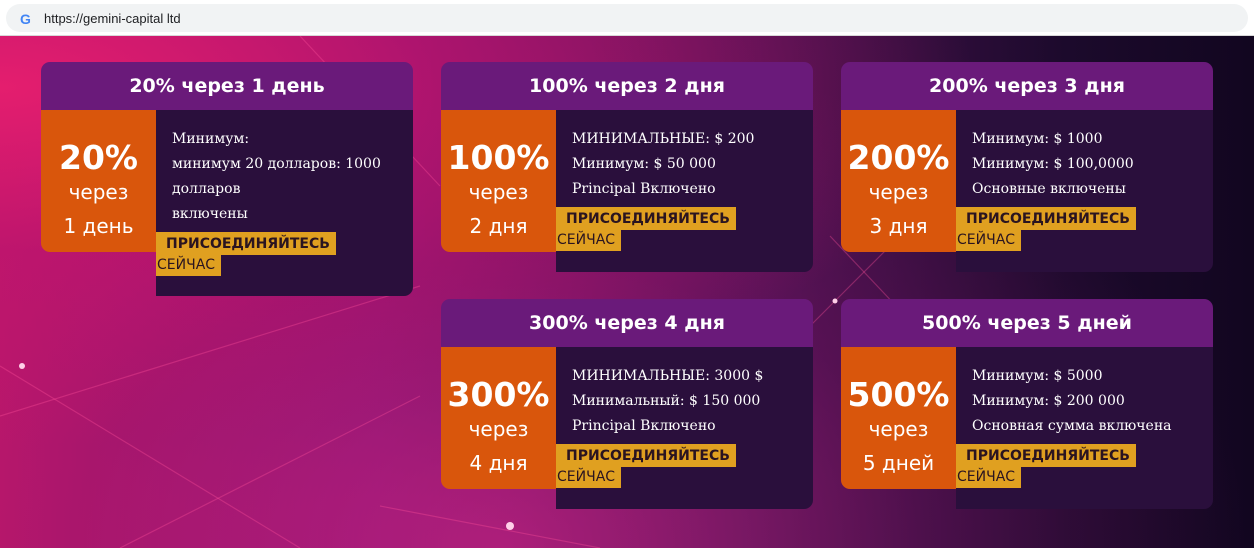 The image size is (1254, 548). What do you see at coordinates (644, 164) in the screenshot?
I see `plan-detail-line: Минимум: $ 50 000` at bounding box center [644, 164].